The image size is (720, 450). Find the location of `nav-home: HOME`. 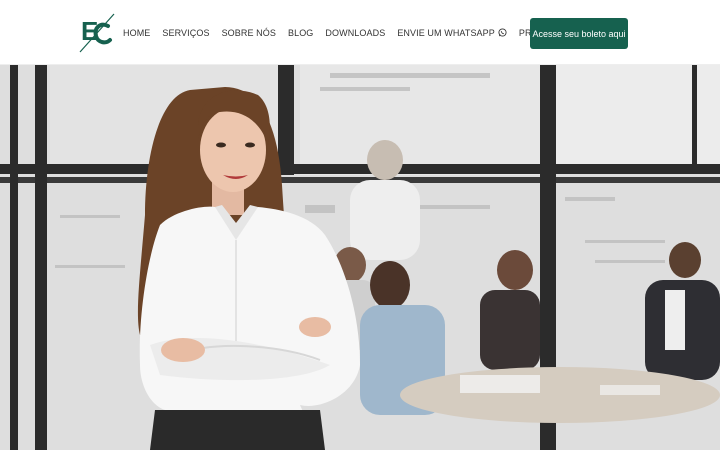

nav-home: HOME is located at coordinates (136, 33).